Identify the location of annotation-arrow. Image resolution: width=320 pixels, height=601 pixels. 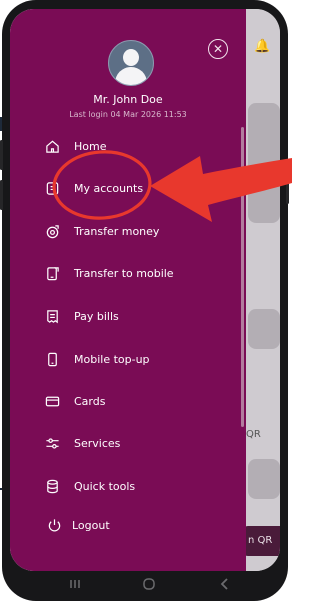
(221, 189).